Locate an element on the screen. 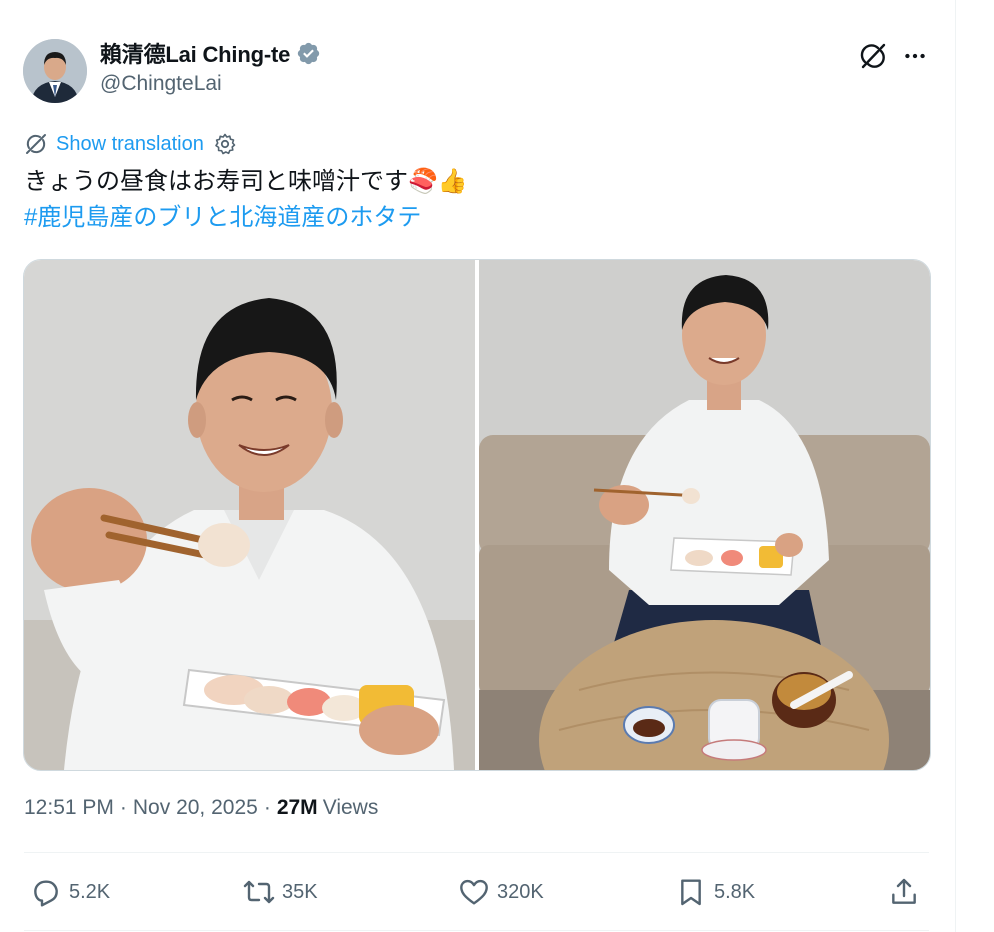  repost-icon is located at coordinates (259, 892).